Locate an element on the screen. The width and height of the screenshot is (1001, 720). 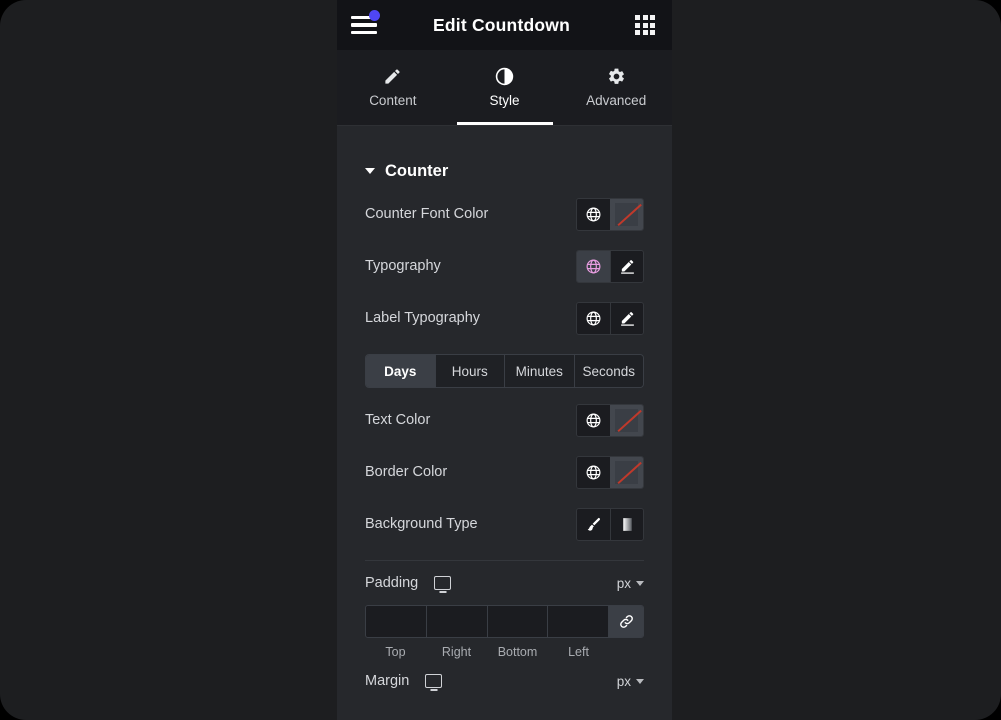
page-title: Edit Countdown is located at coordinates (501, 24).